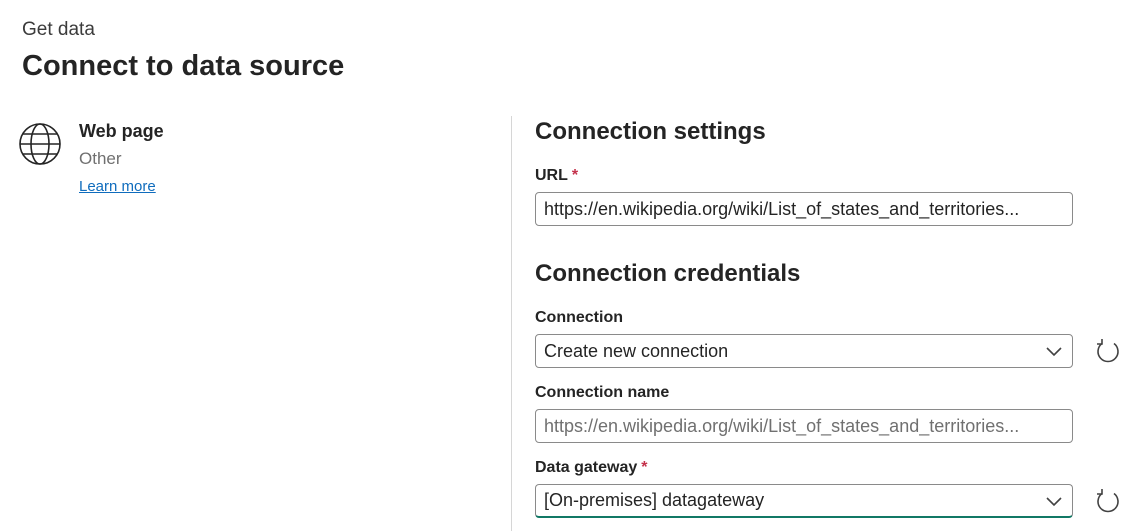 This screenshot has height=531, width=1135. I want to click on source-name: Web page, so click(121, 131).